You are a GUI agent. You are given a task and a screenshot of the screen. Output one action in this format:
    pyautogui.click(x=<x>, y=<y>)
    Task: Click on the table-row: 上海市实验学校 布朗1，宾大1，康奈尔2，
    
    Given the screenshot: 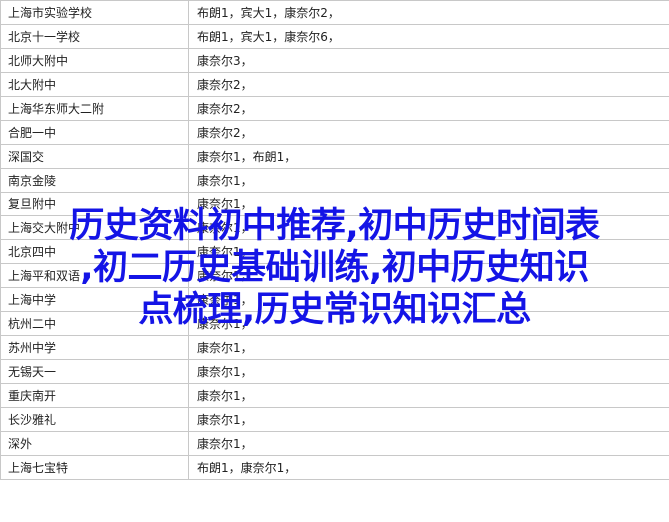 What is the action you would take?
    pyautogui.click(x=334, y=12)
    